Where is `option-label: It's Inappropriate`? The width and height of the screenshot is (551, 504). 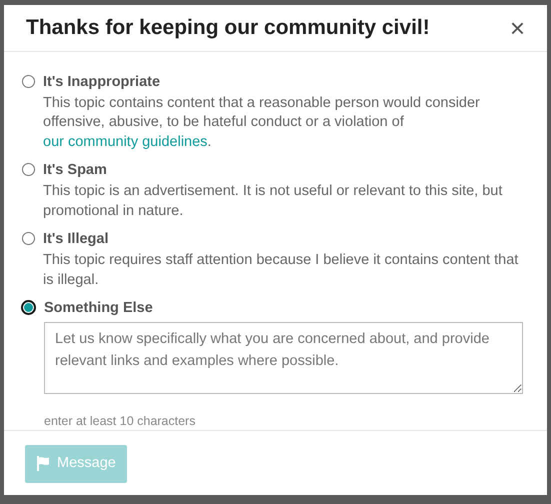
option-label: It's Inappropriate is located at coordinates (285, 83).